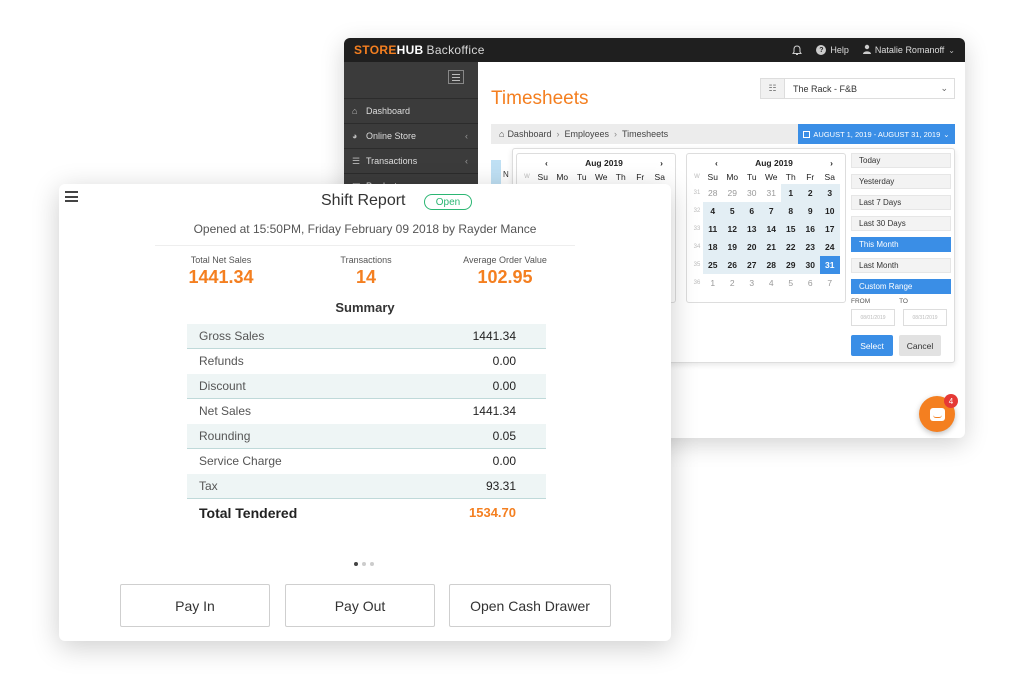  What do you see at coordinates (752, 229) in the screenshot?
I see `calendar-day: 13` at bounding box center [752, 229].